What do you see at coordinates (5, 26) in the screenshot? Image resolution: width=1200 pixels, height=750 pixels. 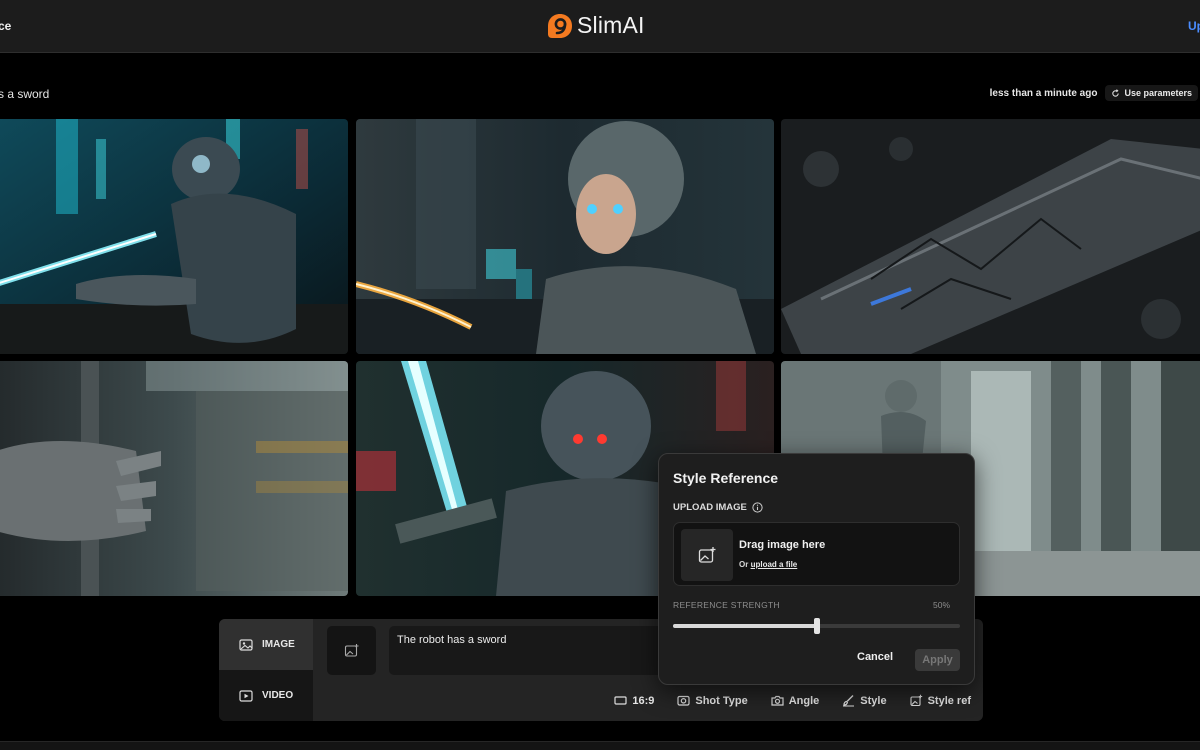 I see `nav-left-label: ce` at bounding box center [5, 26].